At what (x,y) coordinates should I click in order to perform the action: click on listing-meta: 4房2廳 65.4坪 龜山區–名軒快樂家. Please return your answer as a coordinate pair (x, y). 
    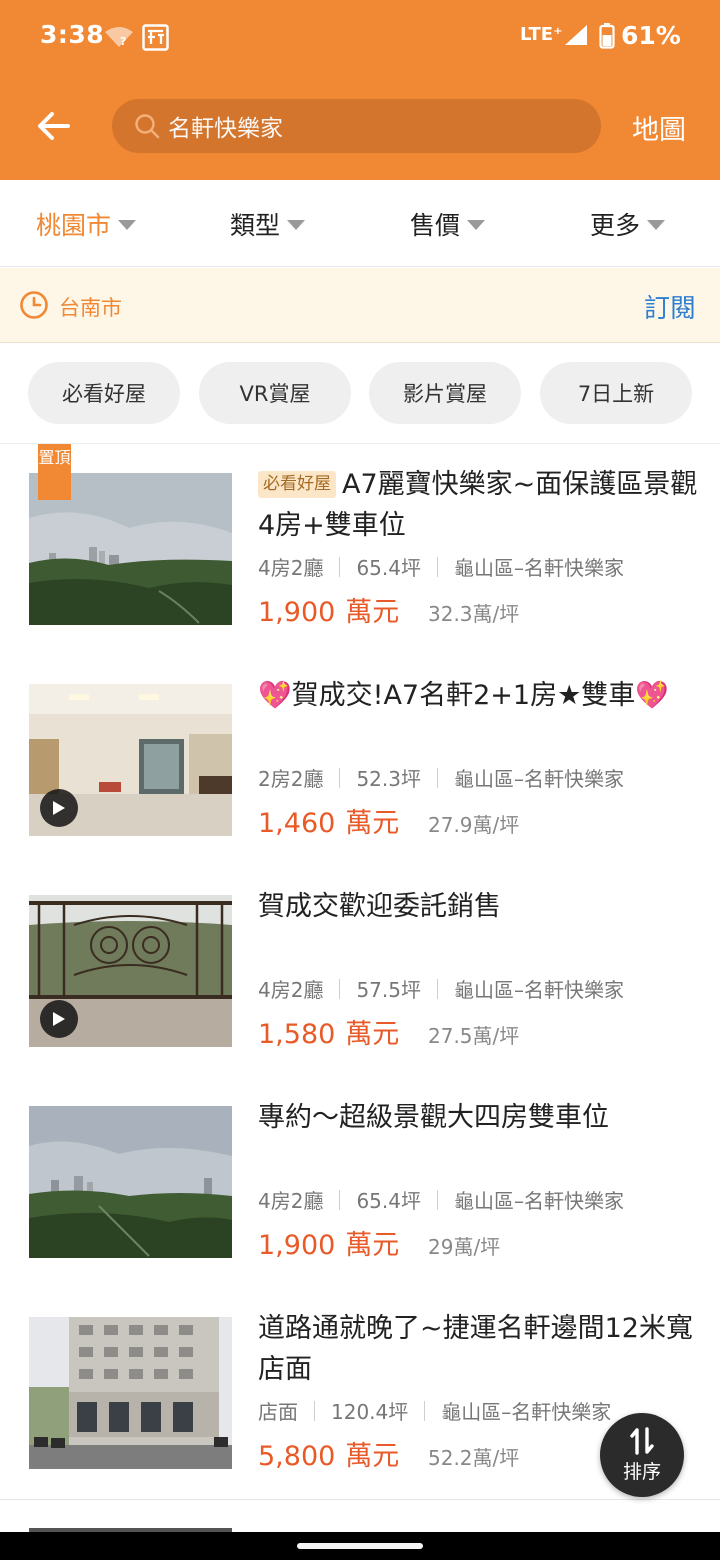
    Looking at the image, I should click on (441, 566).